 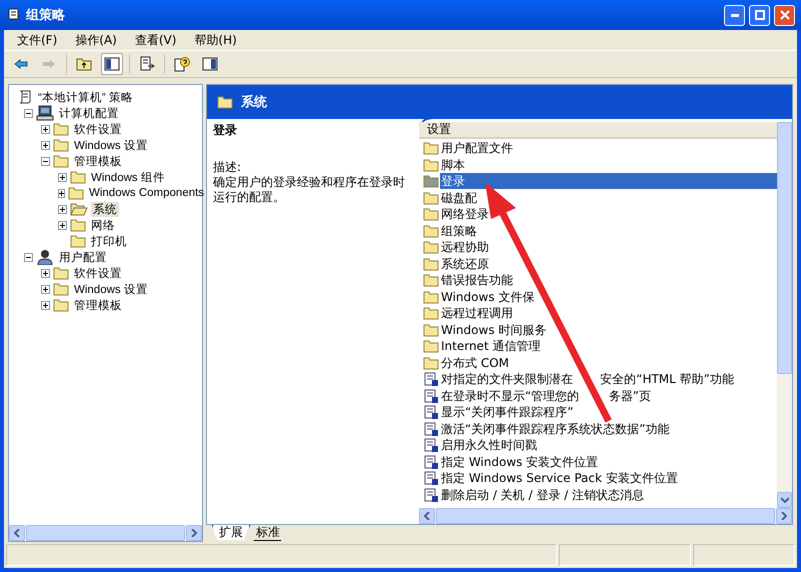 What do you see at coordinates (477, 148) in the screenshot?
I see `list-item: 用户配置文件` at bounding box center [477, 148].